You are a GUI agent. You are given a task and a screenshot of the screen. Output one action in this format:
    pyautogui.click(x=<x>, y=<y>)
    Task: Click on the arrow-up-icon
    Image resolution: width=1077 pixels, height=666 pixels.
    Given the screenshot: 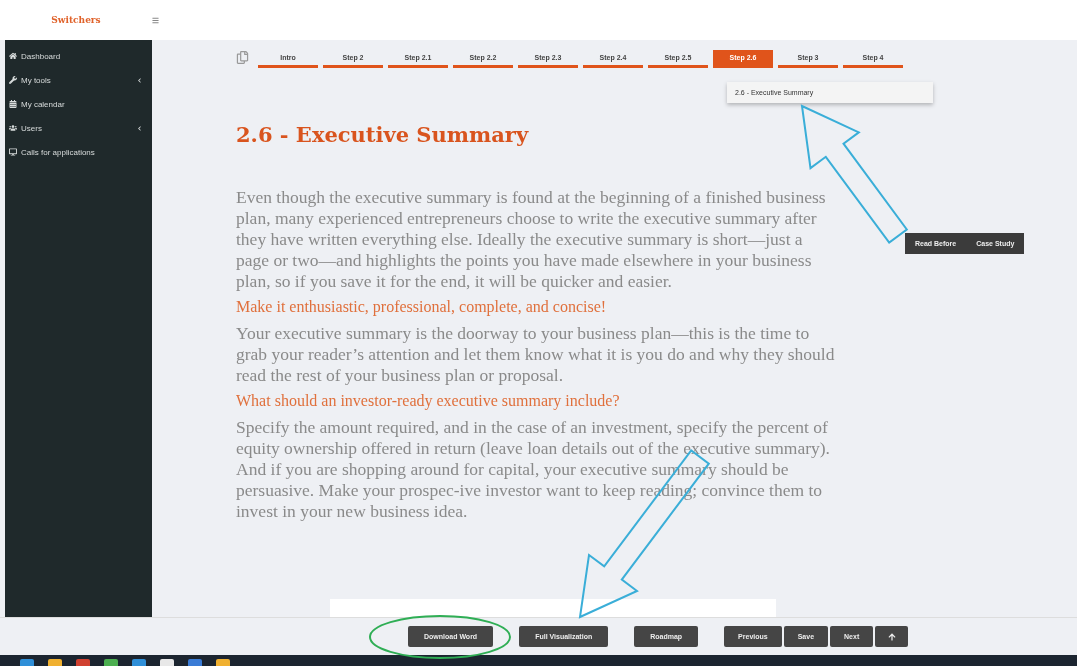 What is the action you would take?
    pyautogui.click(x=891, y=636)
    